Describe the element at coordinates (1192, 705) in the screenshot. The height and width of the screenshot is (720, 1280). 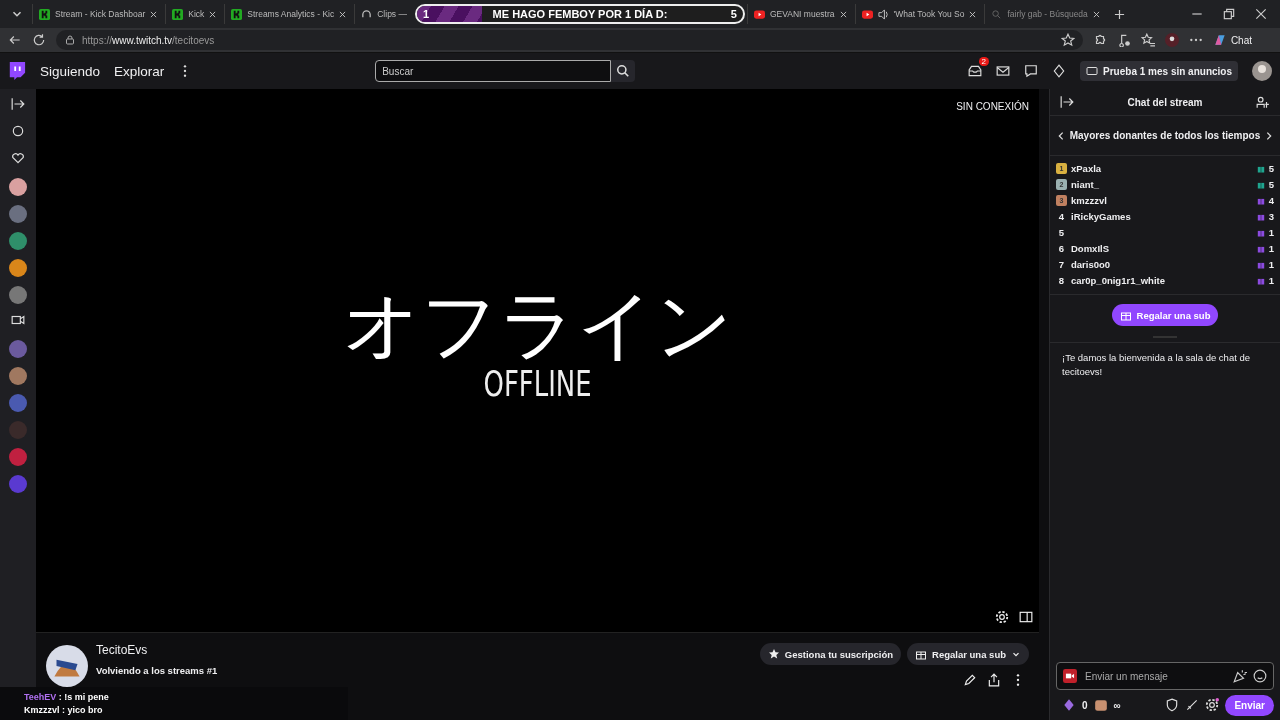
I see `sword-icon` at that location.